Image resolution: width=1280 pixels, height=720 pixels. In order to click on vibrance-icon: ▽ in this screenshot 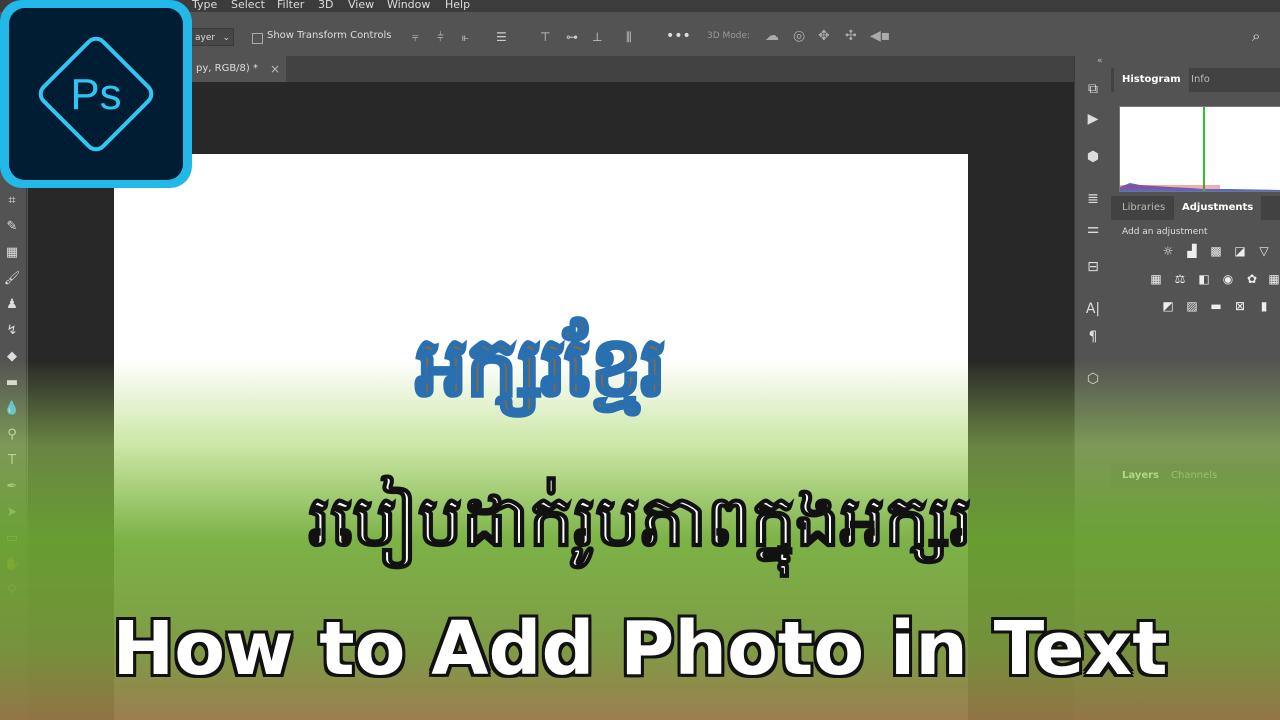, I will do `click(1264, 251)`.